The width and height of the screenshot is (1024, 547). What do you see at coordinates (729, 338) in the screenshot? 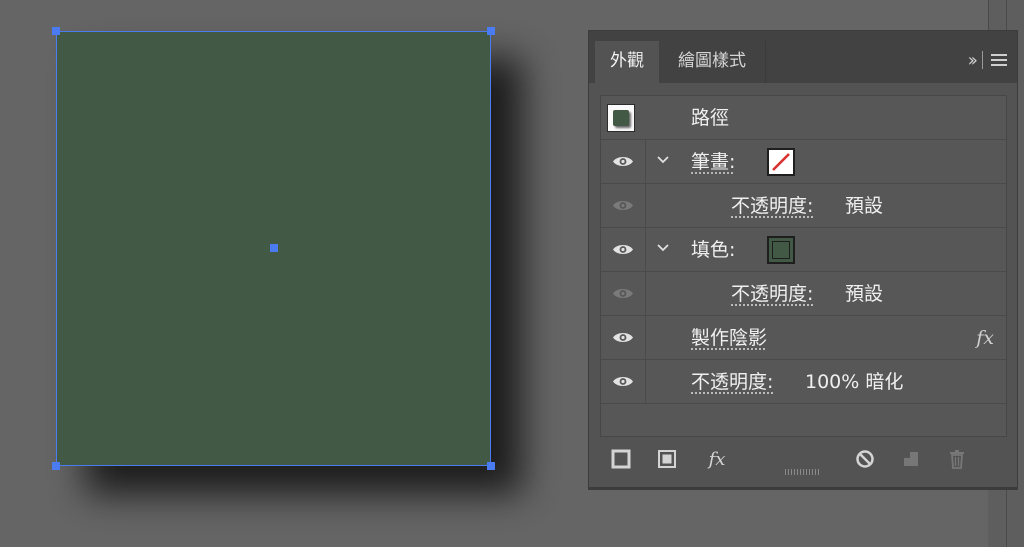
I see `drop-shadow-label: 製作陰影` at bounding box center [729, 338].